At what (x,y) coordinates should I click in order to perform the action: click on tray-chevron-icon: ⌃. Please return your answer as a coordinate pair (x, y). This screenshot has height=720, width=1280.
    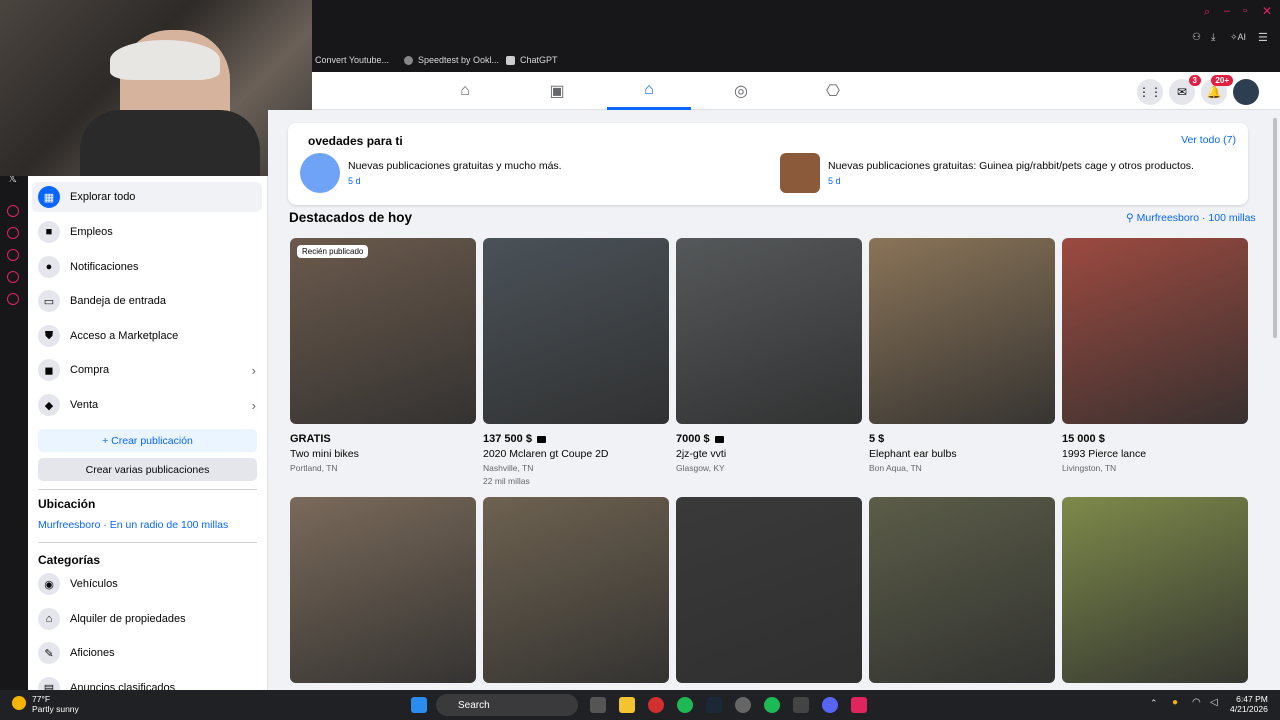
    Looking at the image, I should click on (1154, 703).